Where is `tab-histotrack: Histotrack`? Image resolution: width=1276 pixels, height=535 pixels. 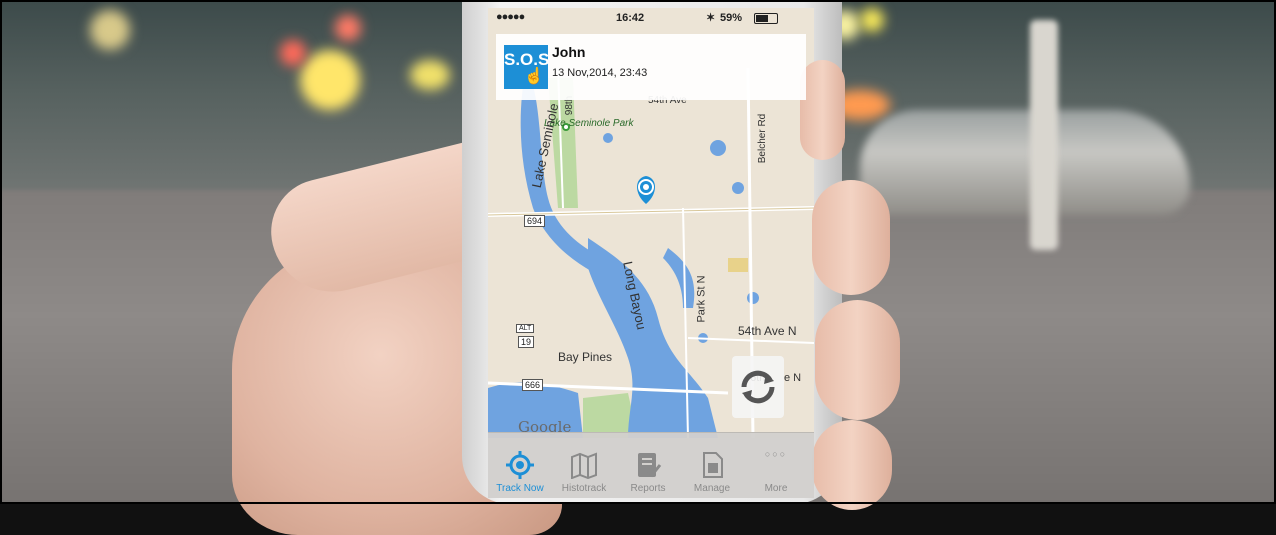
tab-histotrack: Histotrack is located at coordinates (584, 465).